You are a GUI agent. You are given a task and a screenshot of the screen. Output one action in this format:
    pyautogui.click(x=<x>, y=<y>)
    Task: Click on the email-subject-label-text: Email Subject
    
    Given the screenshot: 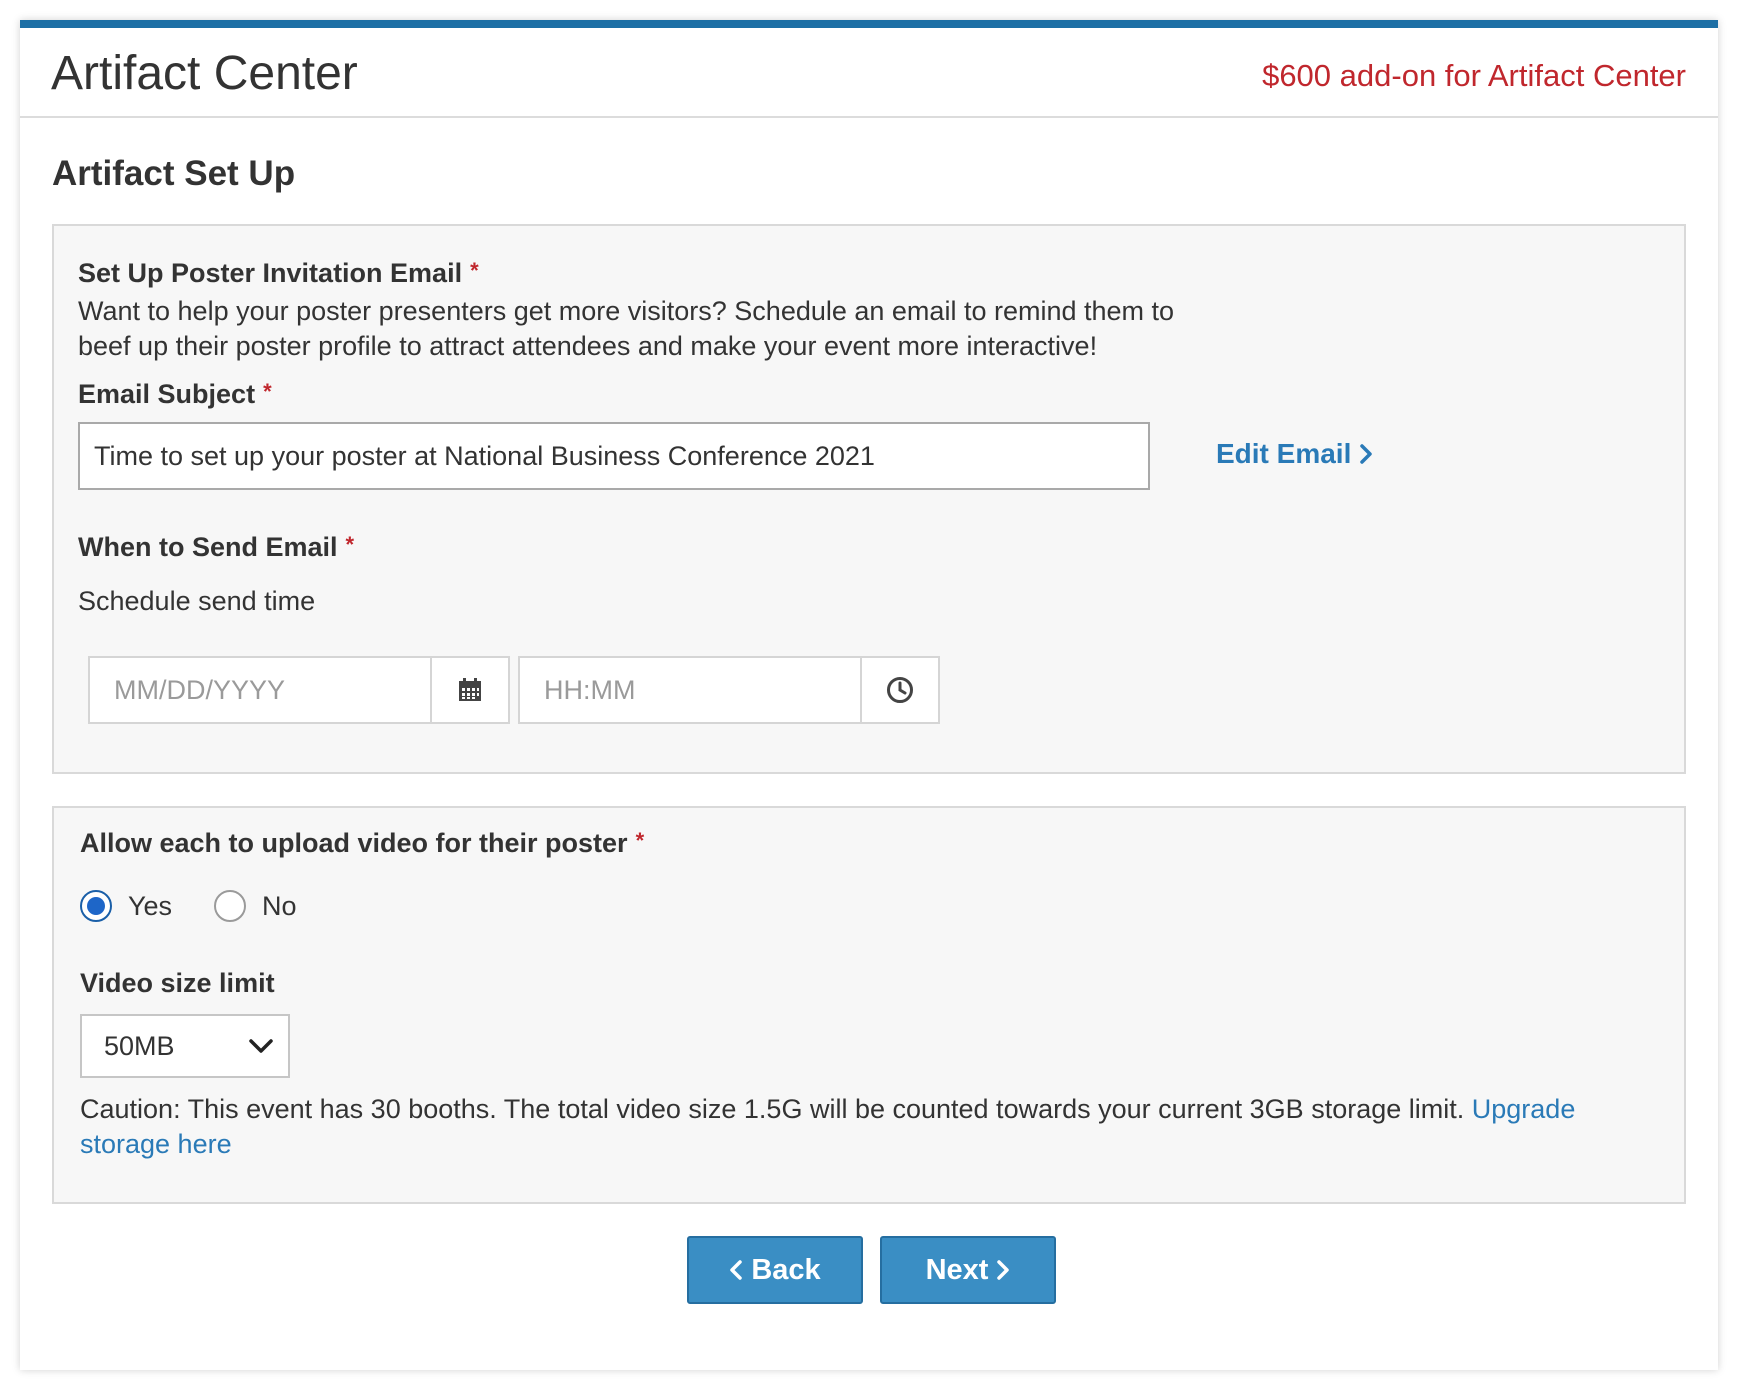 What is the action you would take?
    pyautogui.click(x=167, y=394)
    